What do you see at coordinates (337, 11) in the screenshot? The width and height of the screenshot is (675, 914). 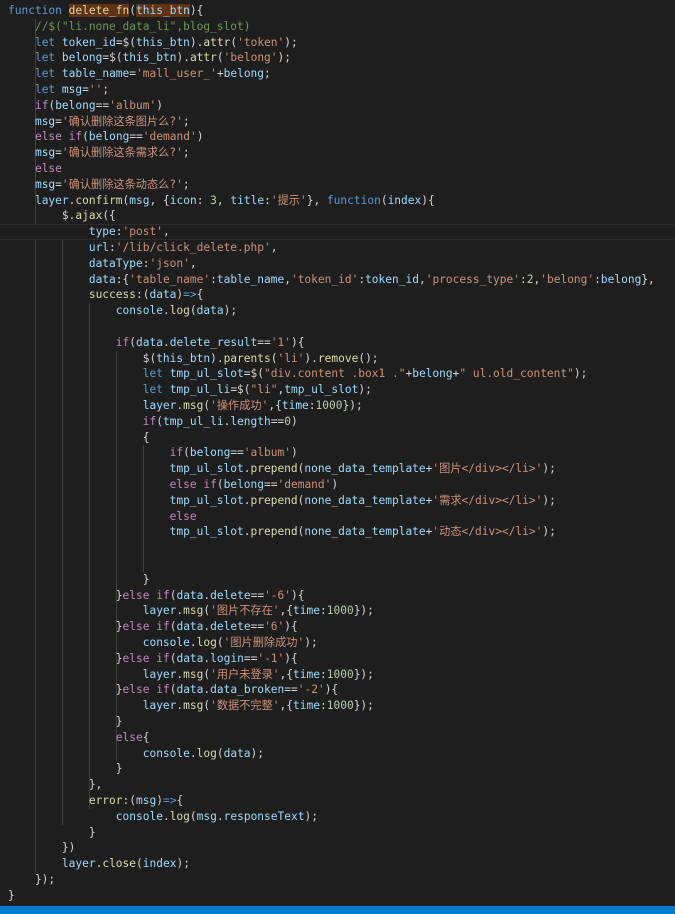 I see `code-line: function delete_fn(this_btn){` at bounding box center [337, 11].